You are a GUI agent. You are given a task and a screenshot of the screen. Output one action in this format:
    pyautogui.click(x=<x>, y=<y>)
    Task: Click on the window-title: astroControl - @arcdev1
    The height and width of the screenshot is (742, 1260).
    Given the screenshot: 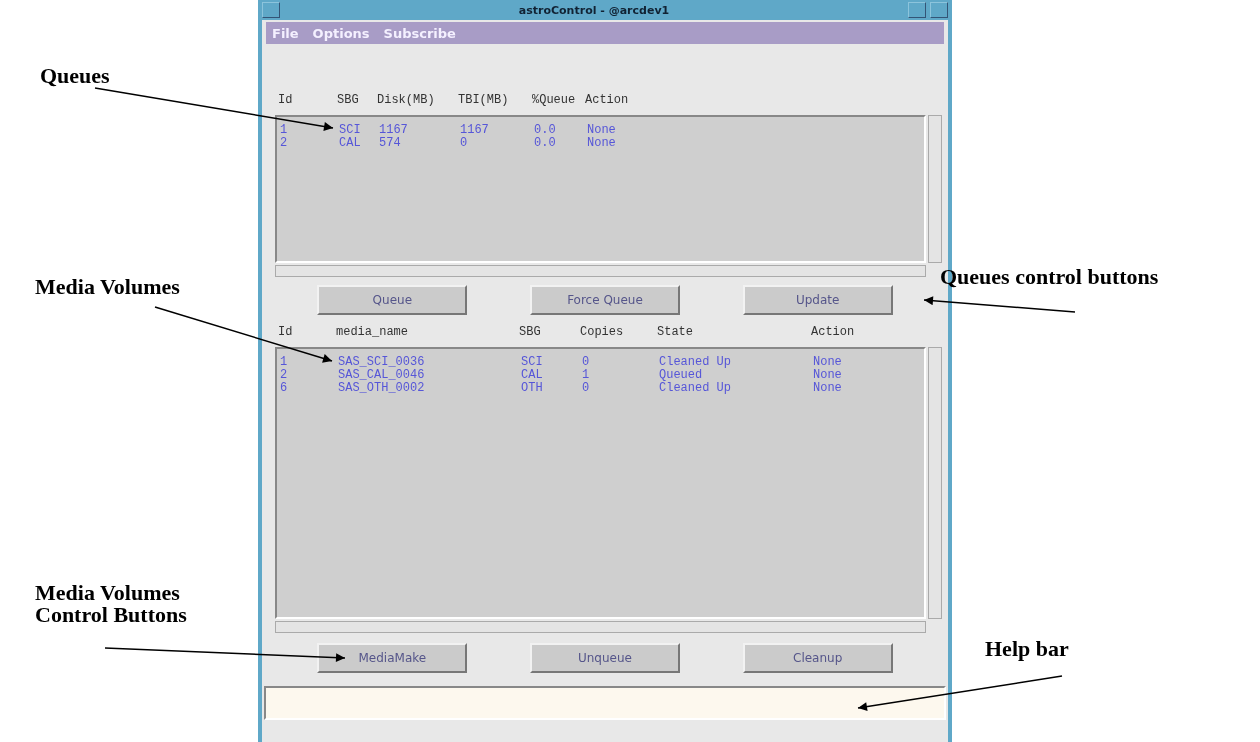 What is the action you would take?
    pyautogui.click(x=594, y=10)
    